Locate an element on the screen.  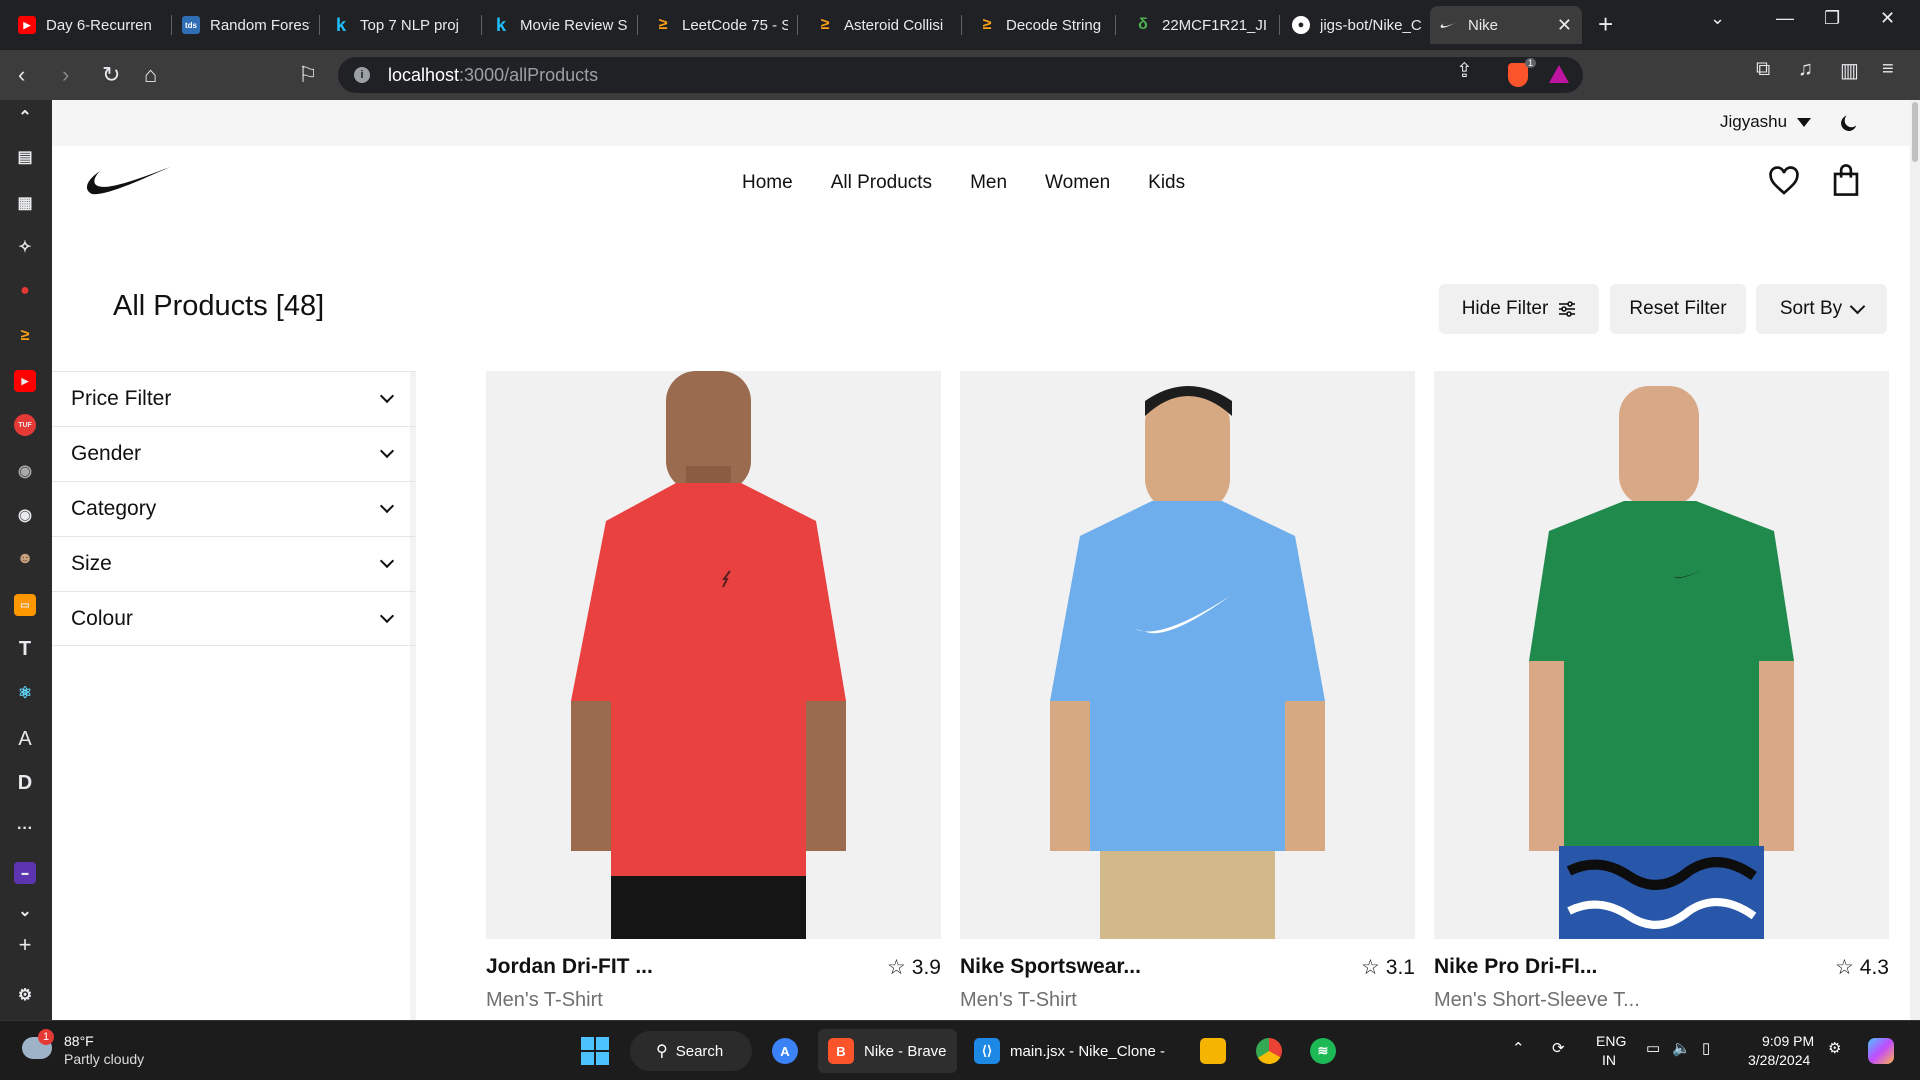
bookmark-icon: ⚐ is located at coordinates (308, 75).